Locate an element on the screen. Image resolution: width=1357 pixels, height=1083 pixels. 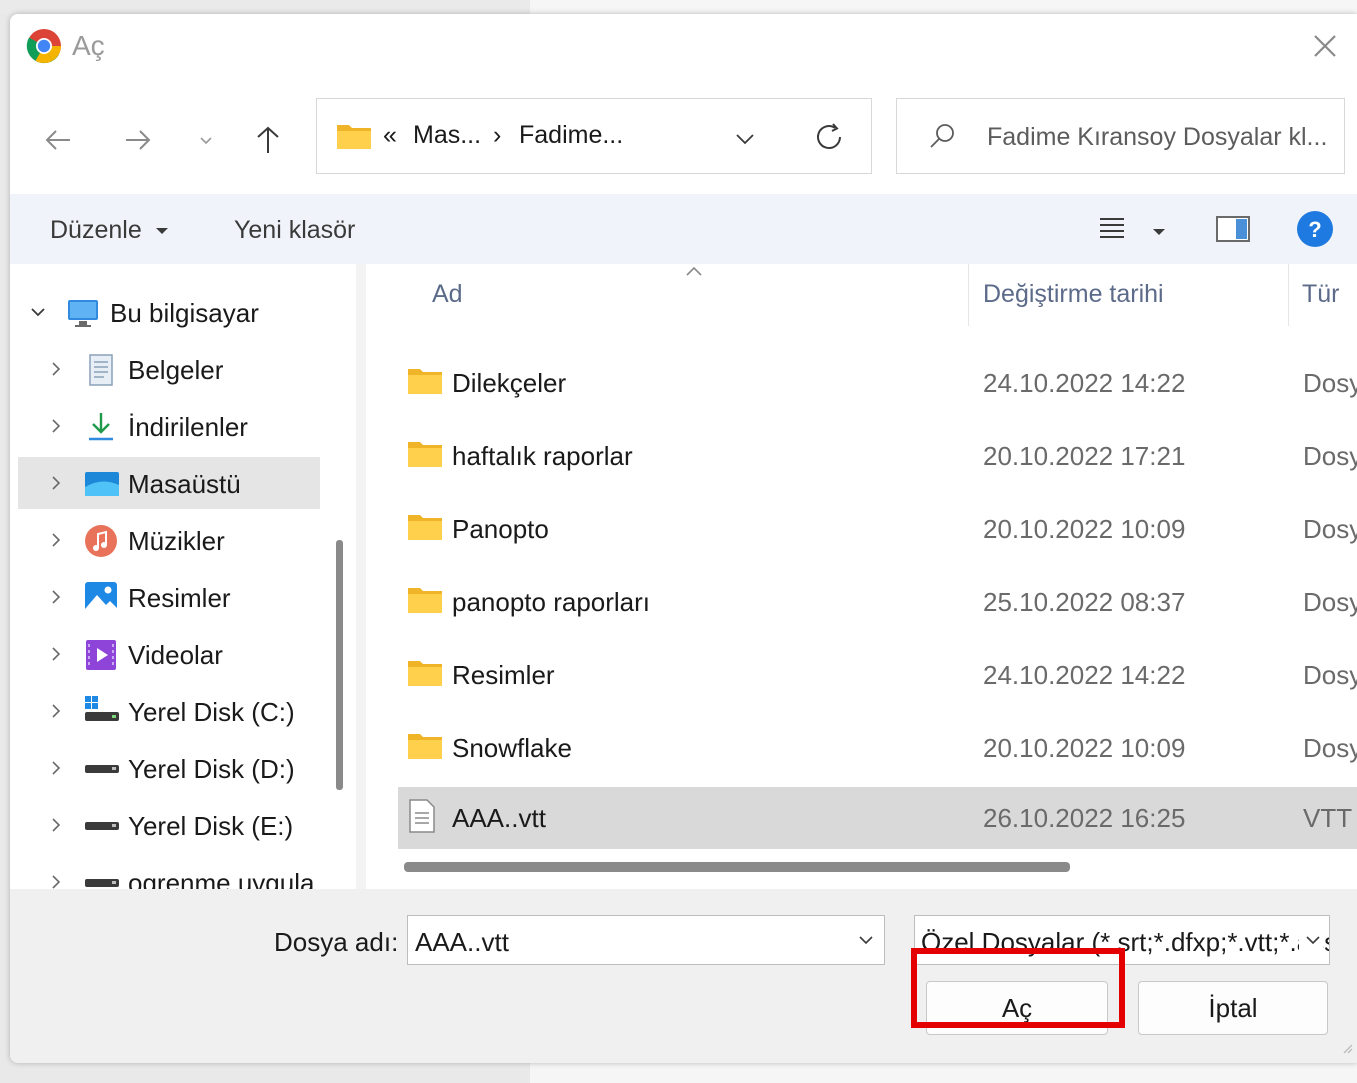
sidebar-item-pictures: Resimler is located at coordinates (165, 597).